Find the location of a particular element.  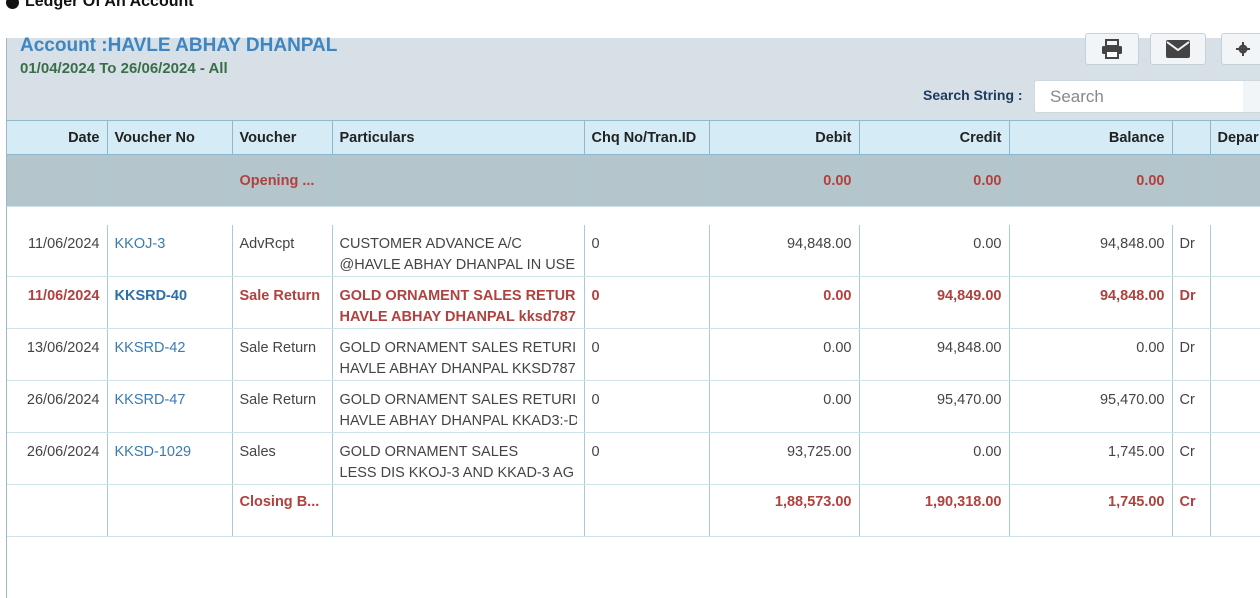

row-voucher-no-link: KKSRD-40 is located at coordinates (170, 302).